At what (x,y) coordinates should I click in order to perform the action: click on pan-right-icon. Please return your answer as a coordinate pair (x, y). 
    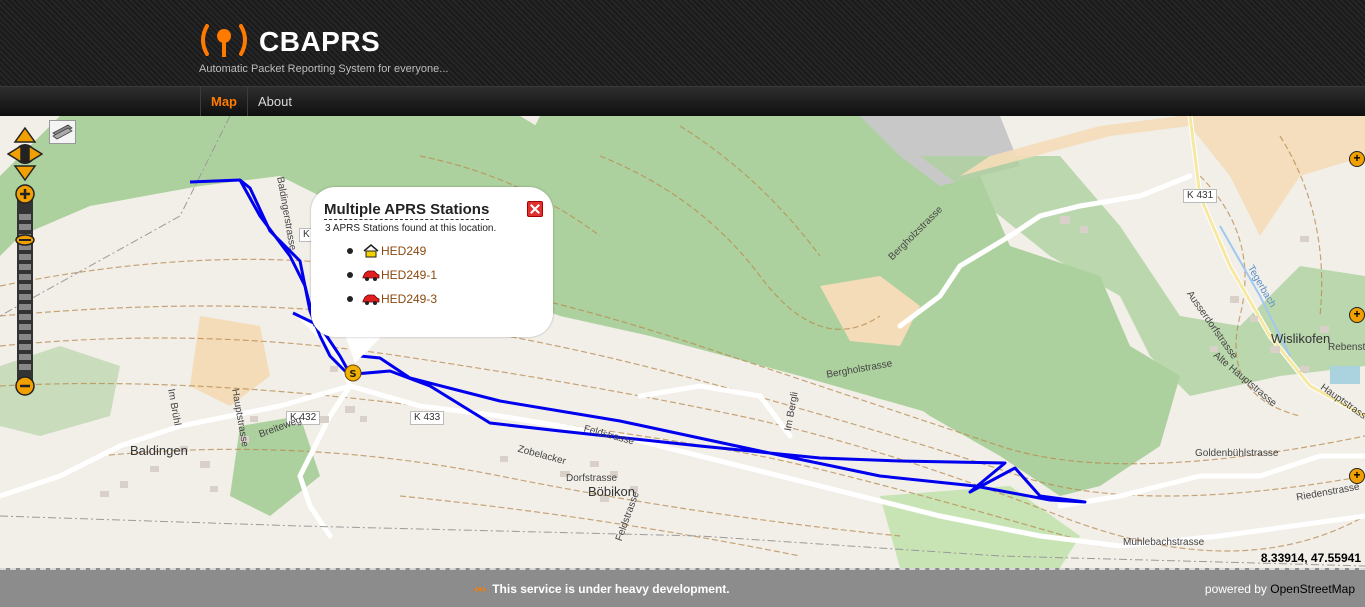
    Looking at the image, I should click on (35, 154).